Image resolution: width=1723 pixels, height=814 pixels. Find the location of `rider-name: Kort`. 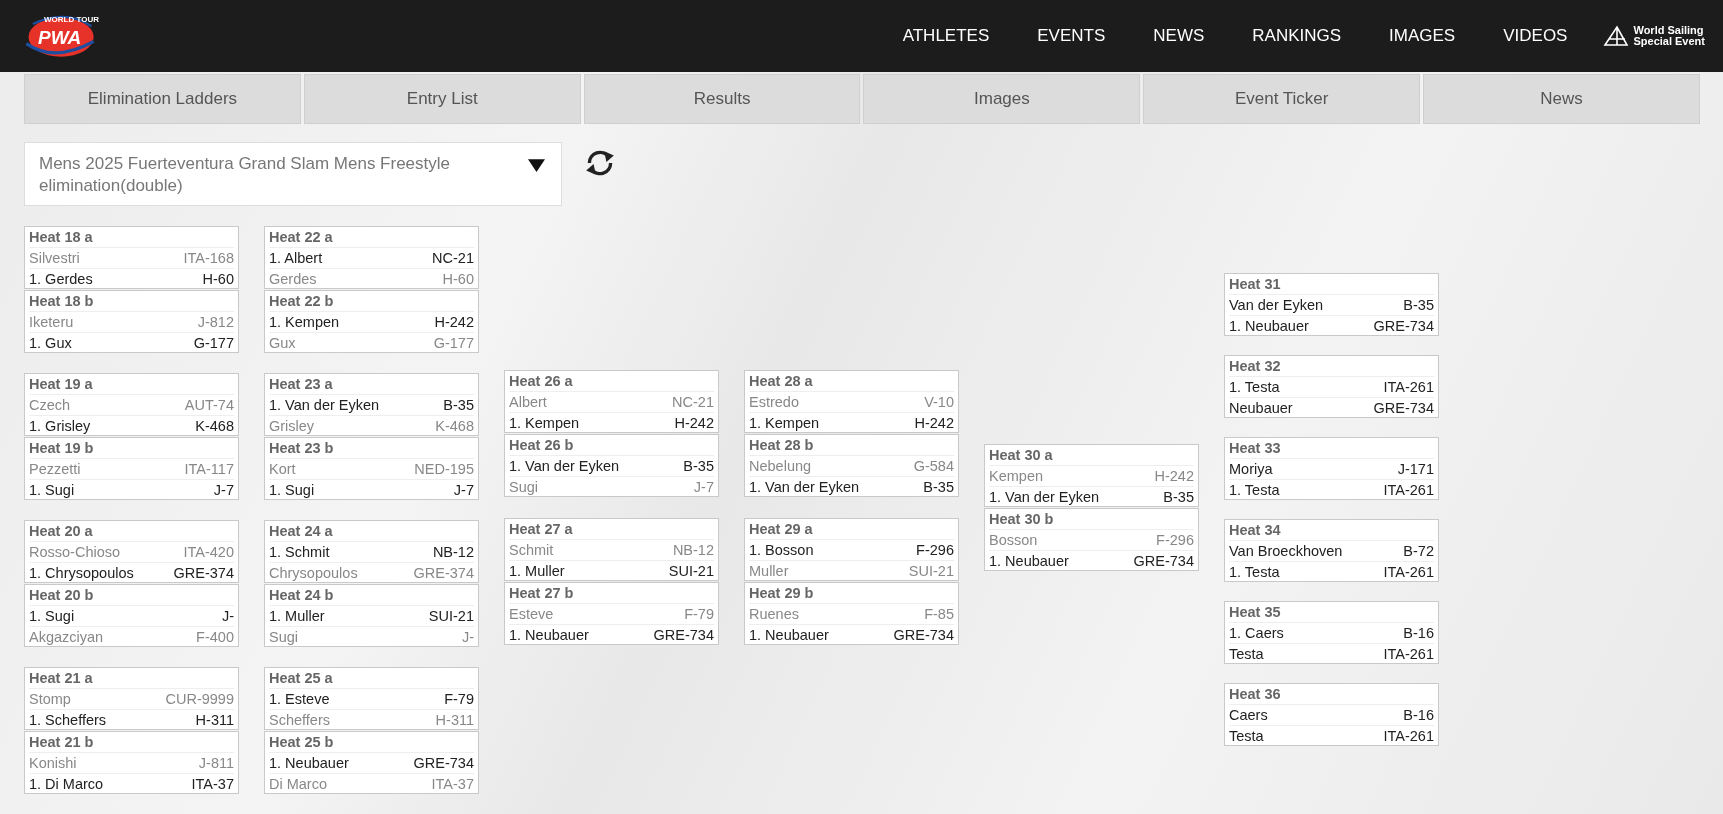

rider-name: Kort is located at coordinates (282, 469).